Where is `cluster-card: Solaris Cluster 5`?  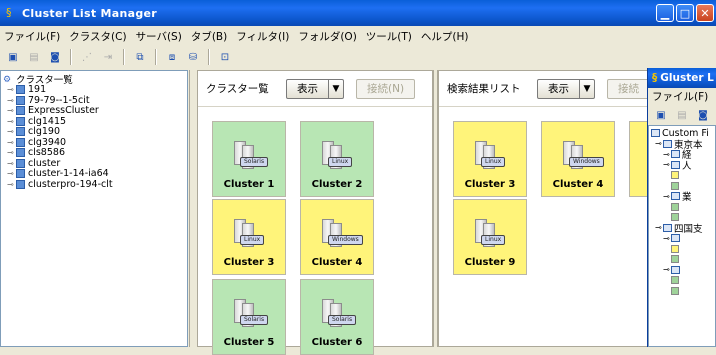 cluster-card: Solaris Cluster 5 is located at coordinates (249, 317).